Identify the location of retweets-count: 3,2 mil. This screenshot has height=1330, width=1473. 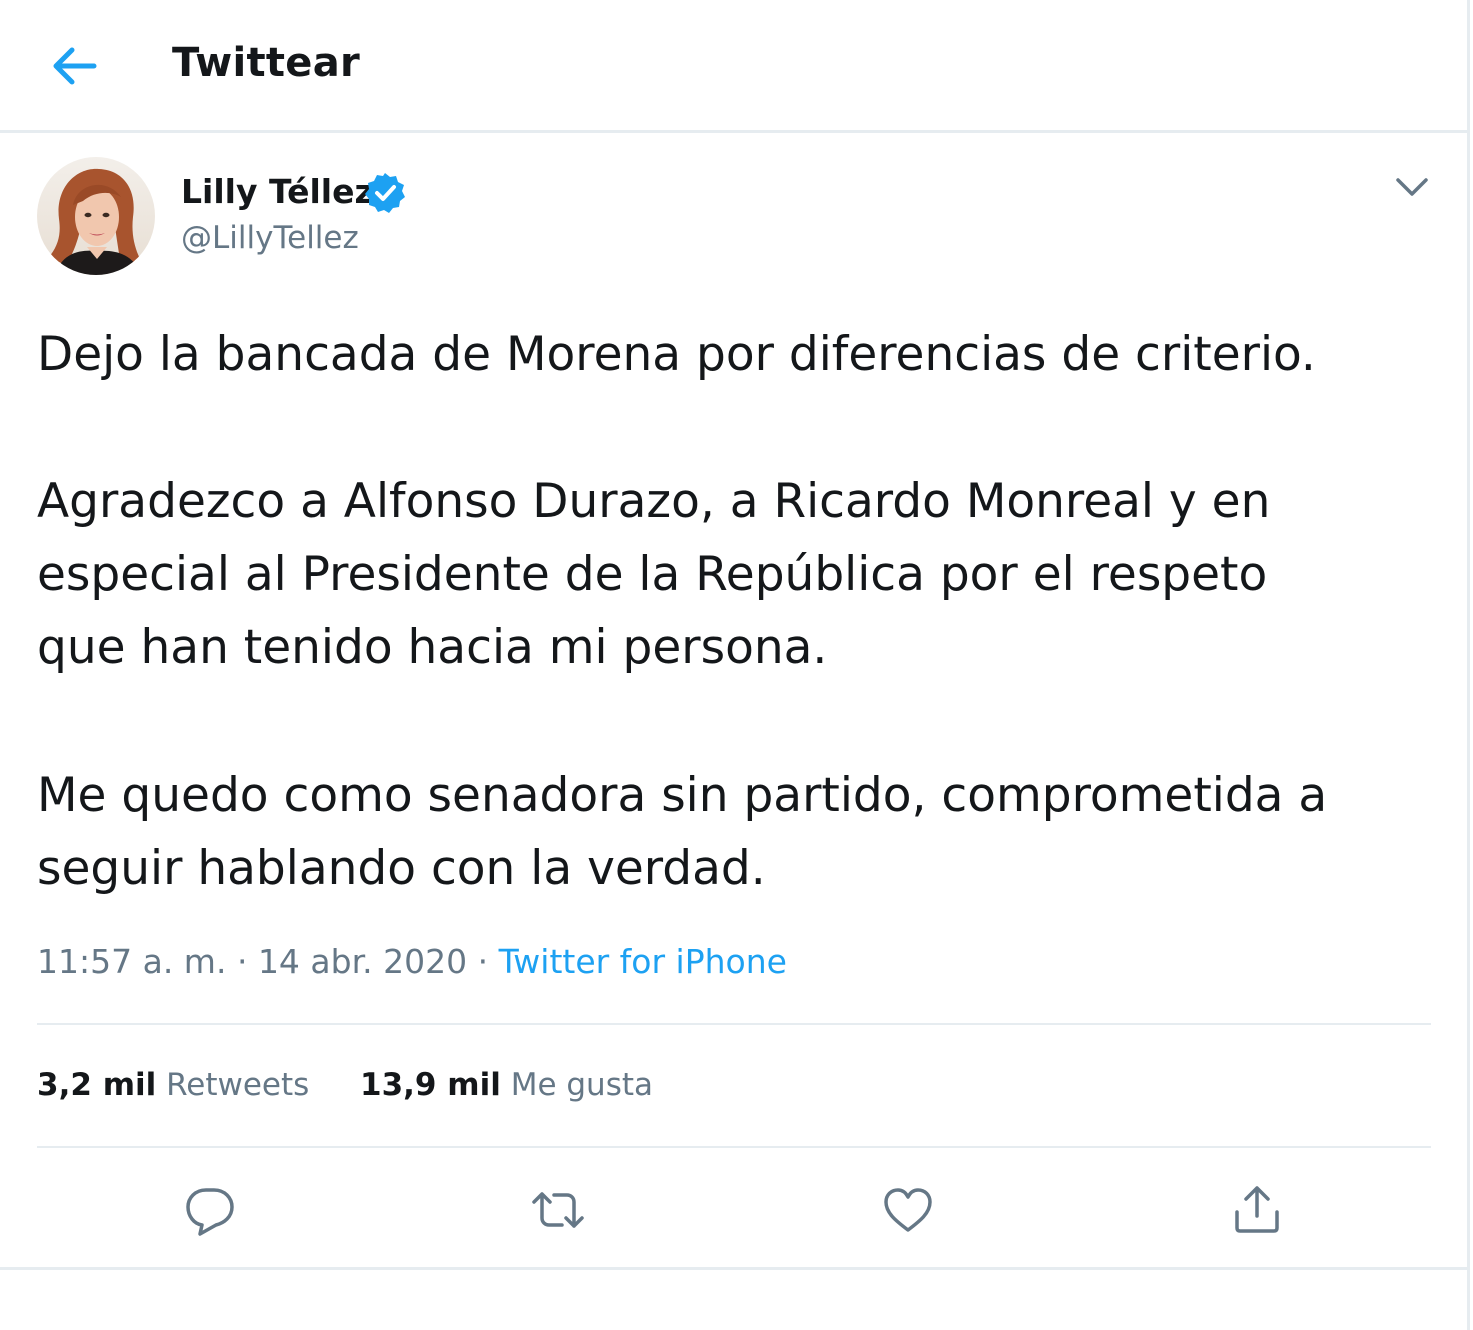
(97, 1085).